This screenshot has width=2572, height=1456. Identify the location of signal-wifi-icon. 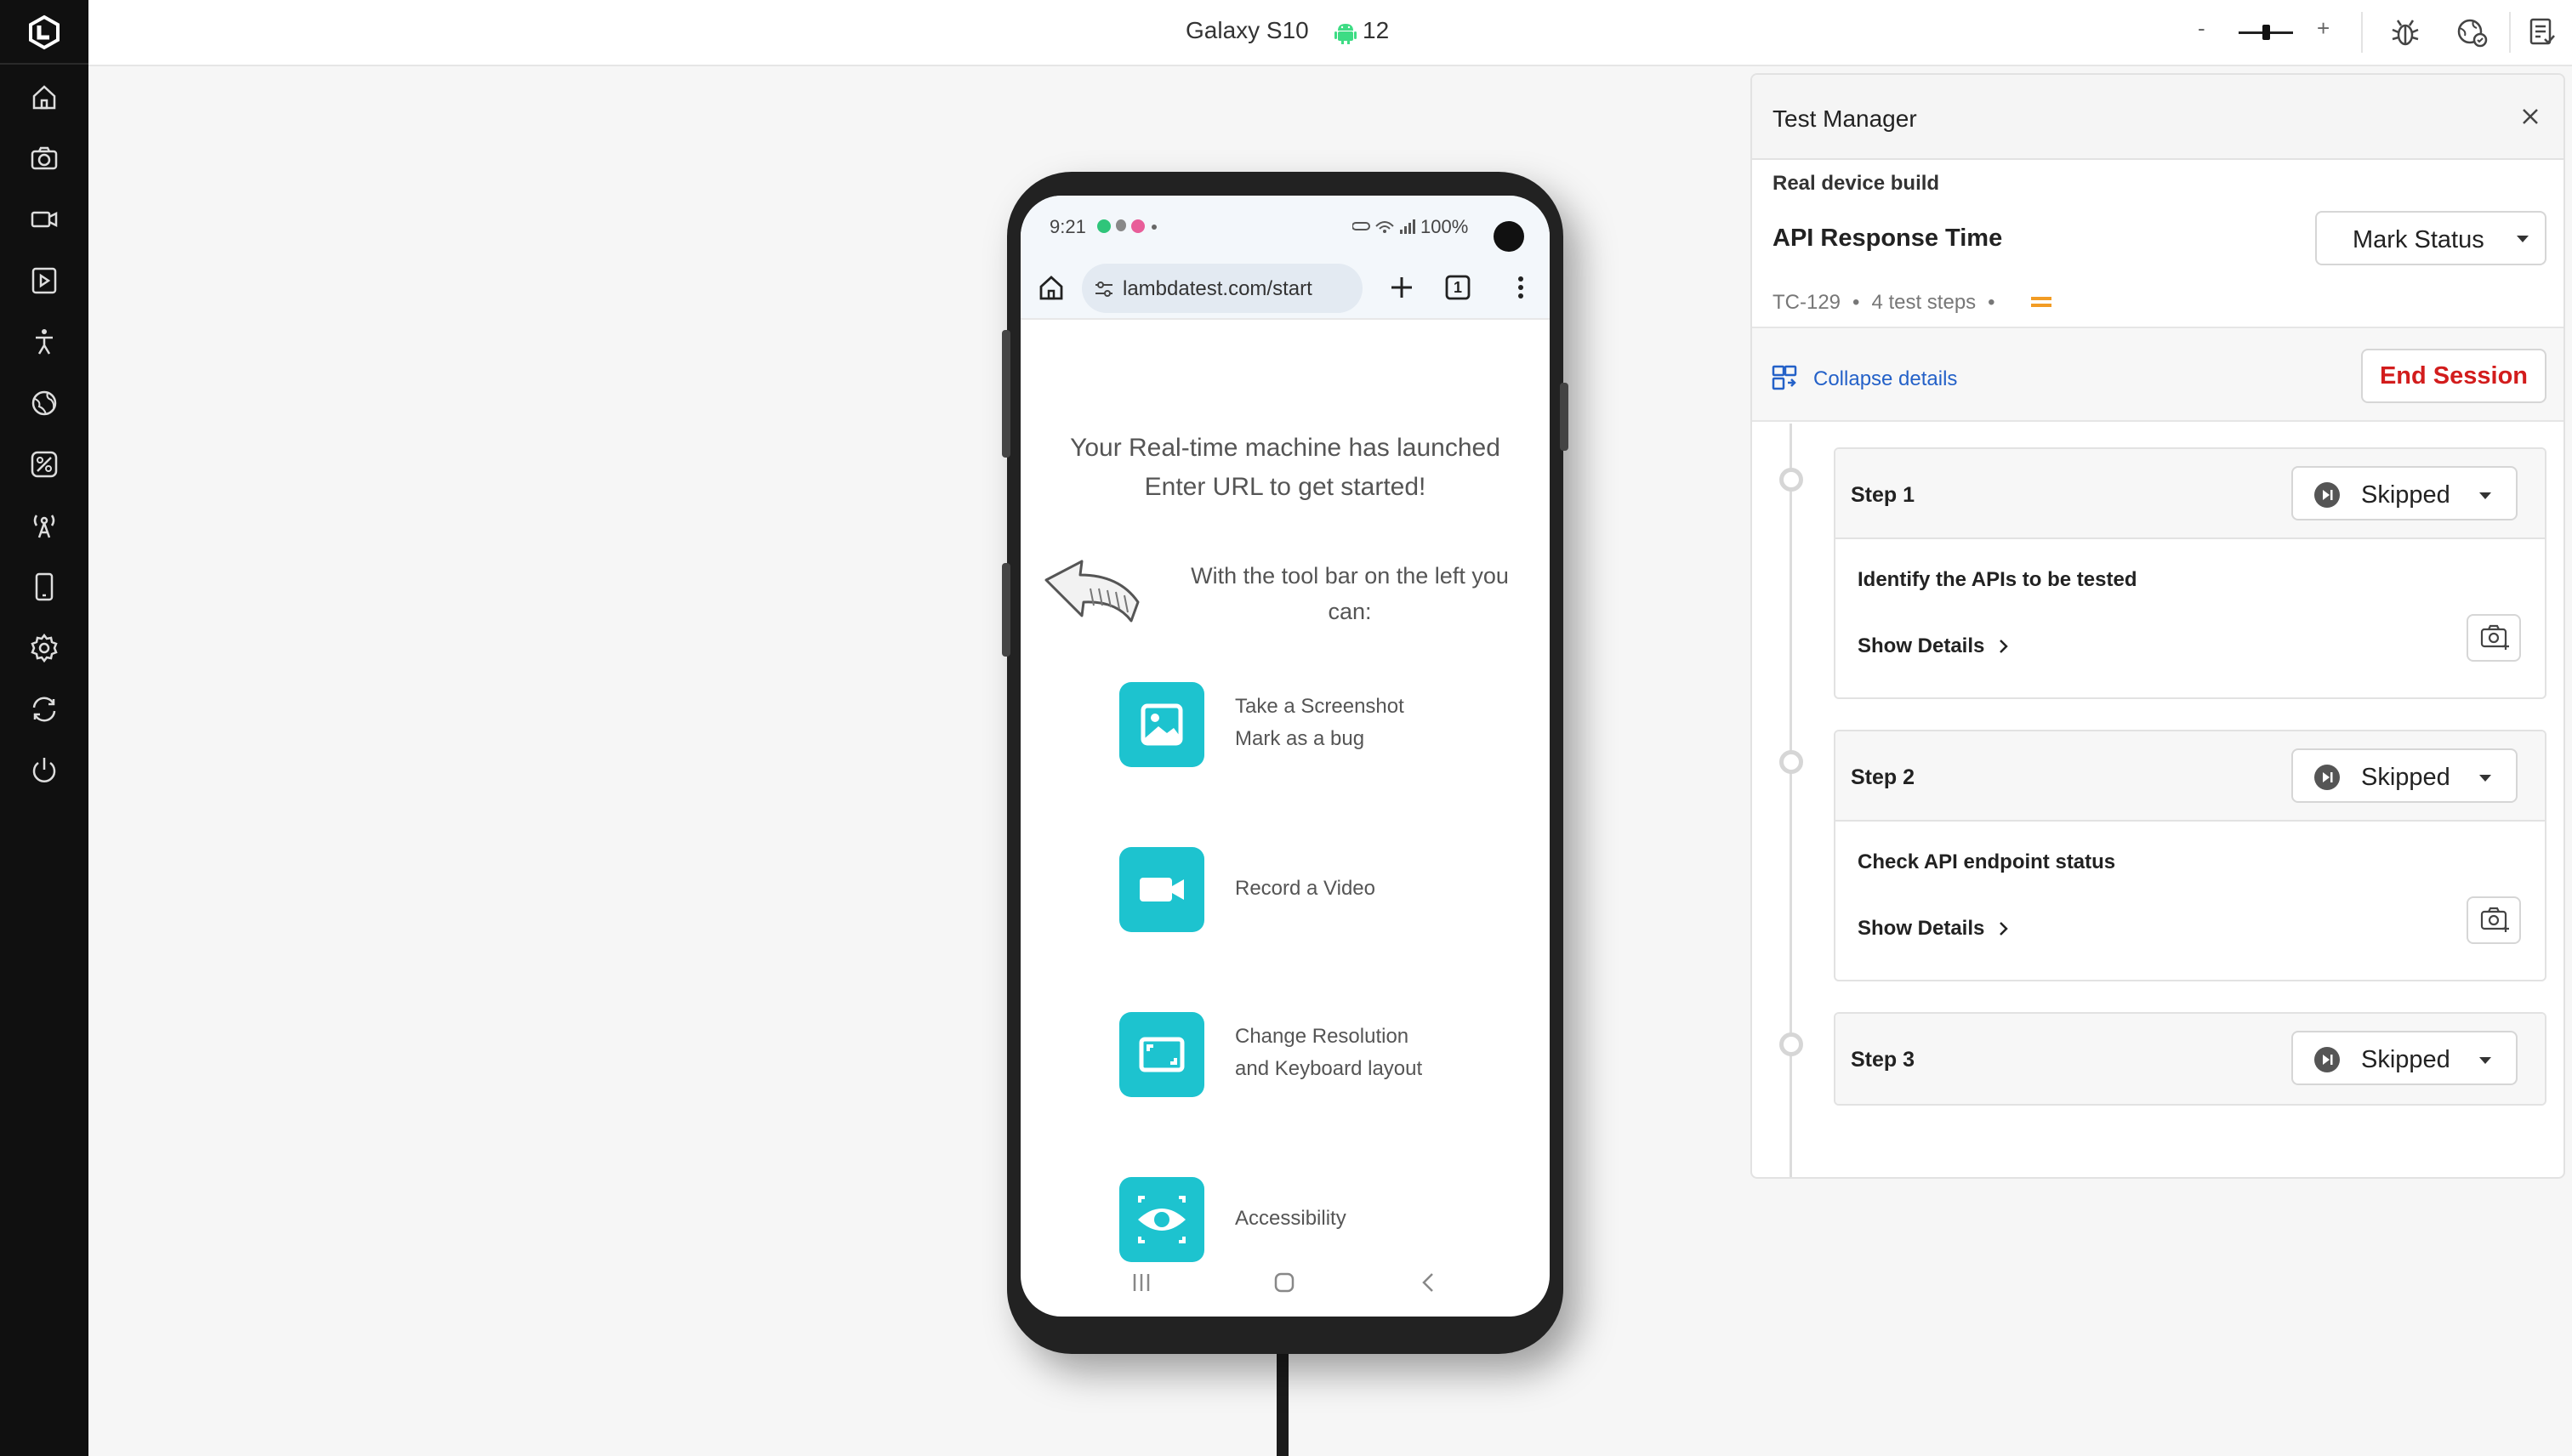
(1386, 226).